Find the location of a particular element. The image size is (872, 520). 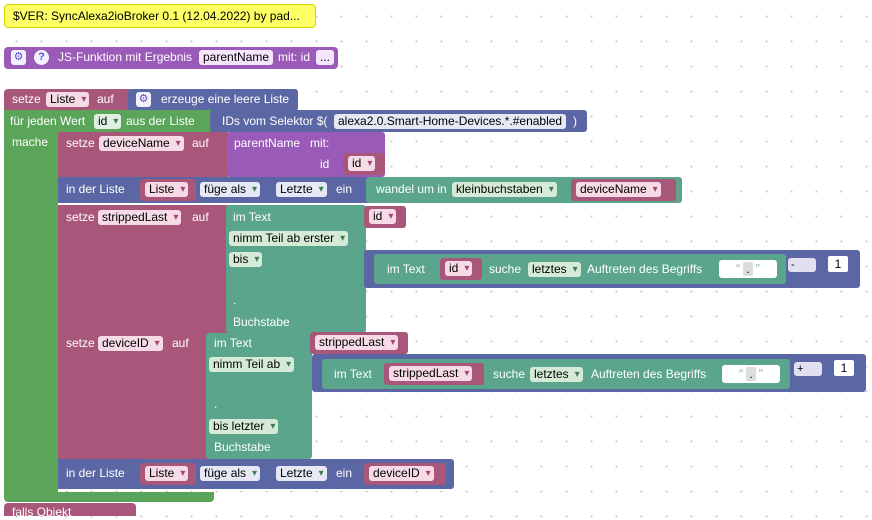

from-list-label: aus der Liste is located at coordinates (160, 121).